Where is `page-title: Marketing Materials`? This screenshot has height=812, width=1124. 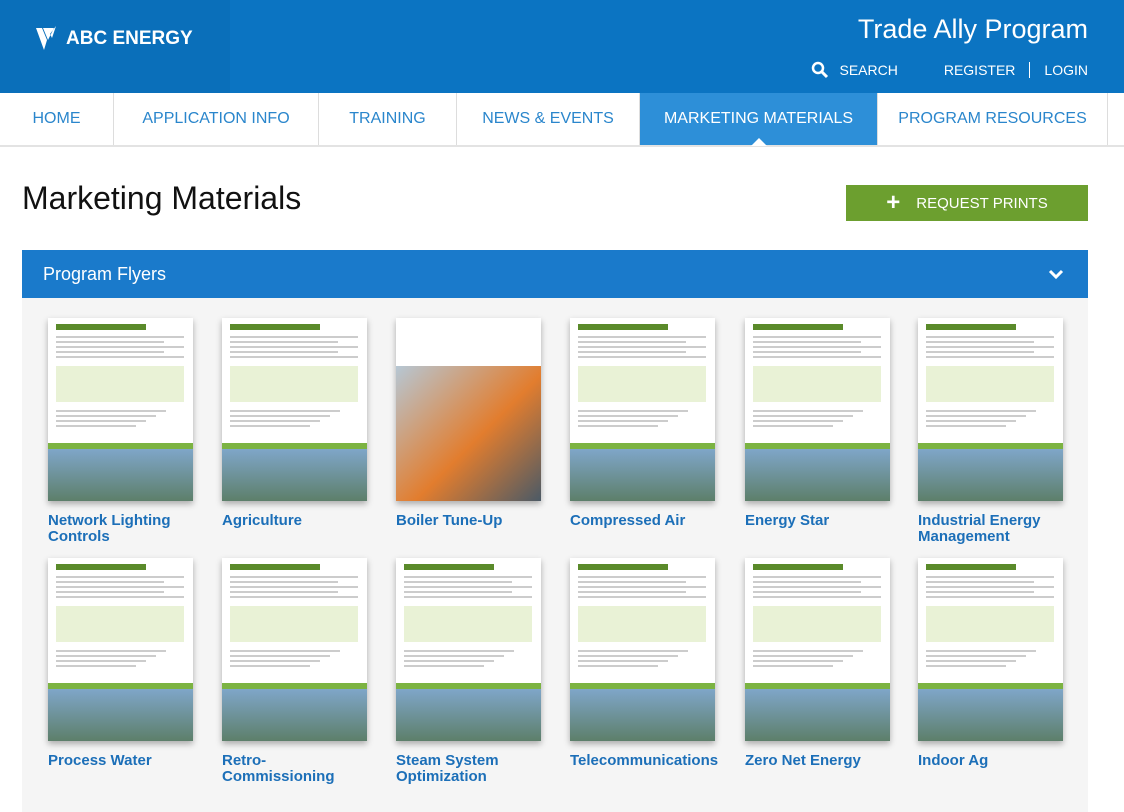
page-title: Marketing Materials is located at coordinates (162, 198).